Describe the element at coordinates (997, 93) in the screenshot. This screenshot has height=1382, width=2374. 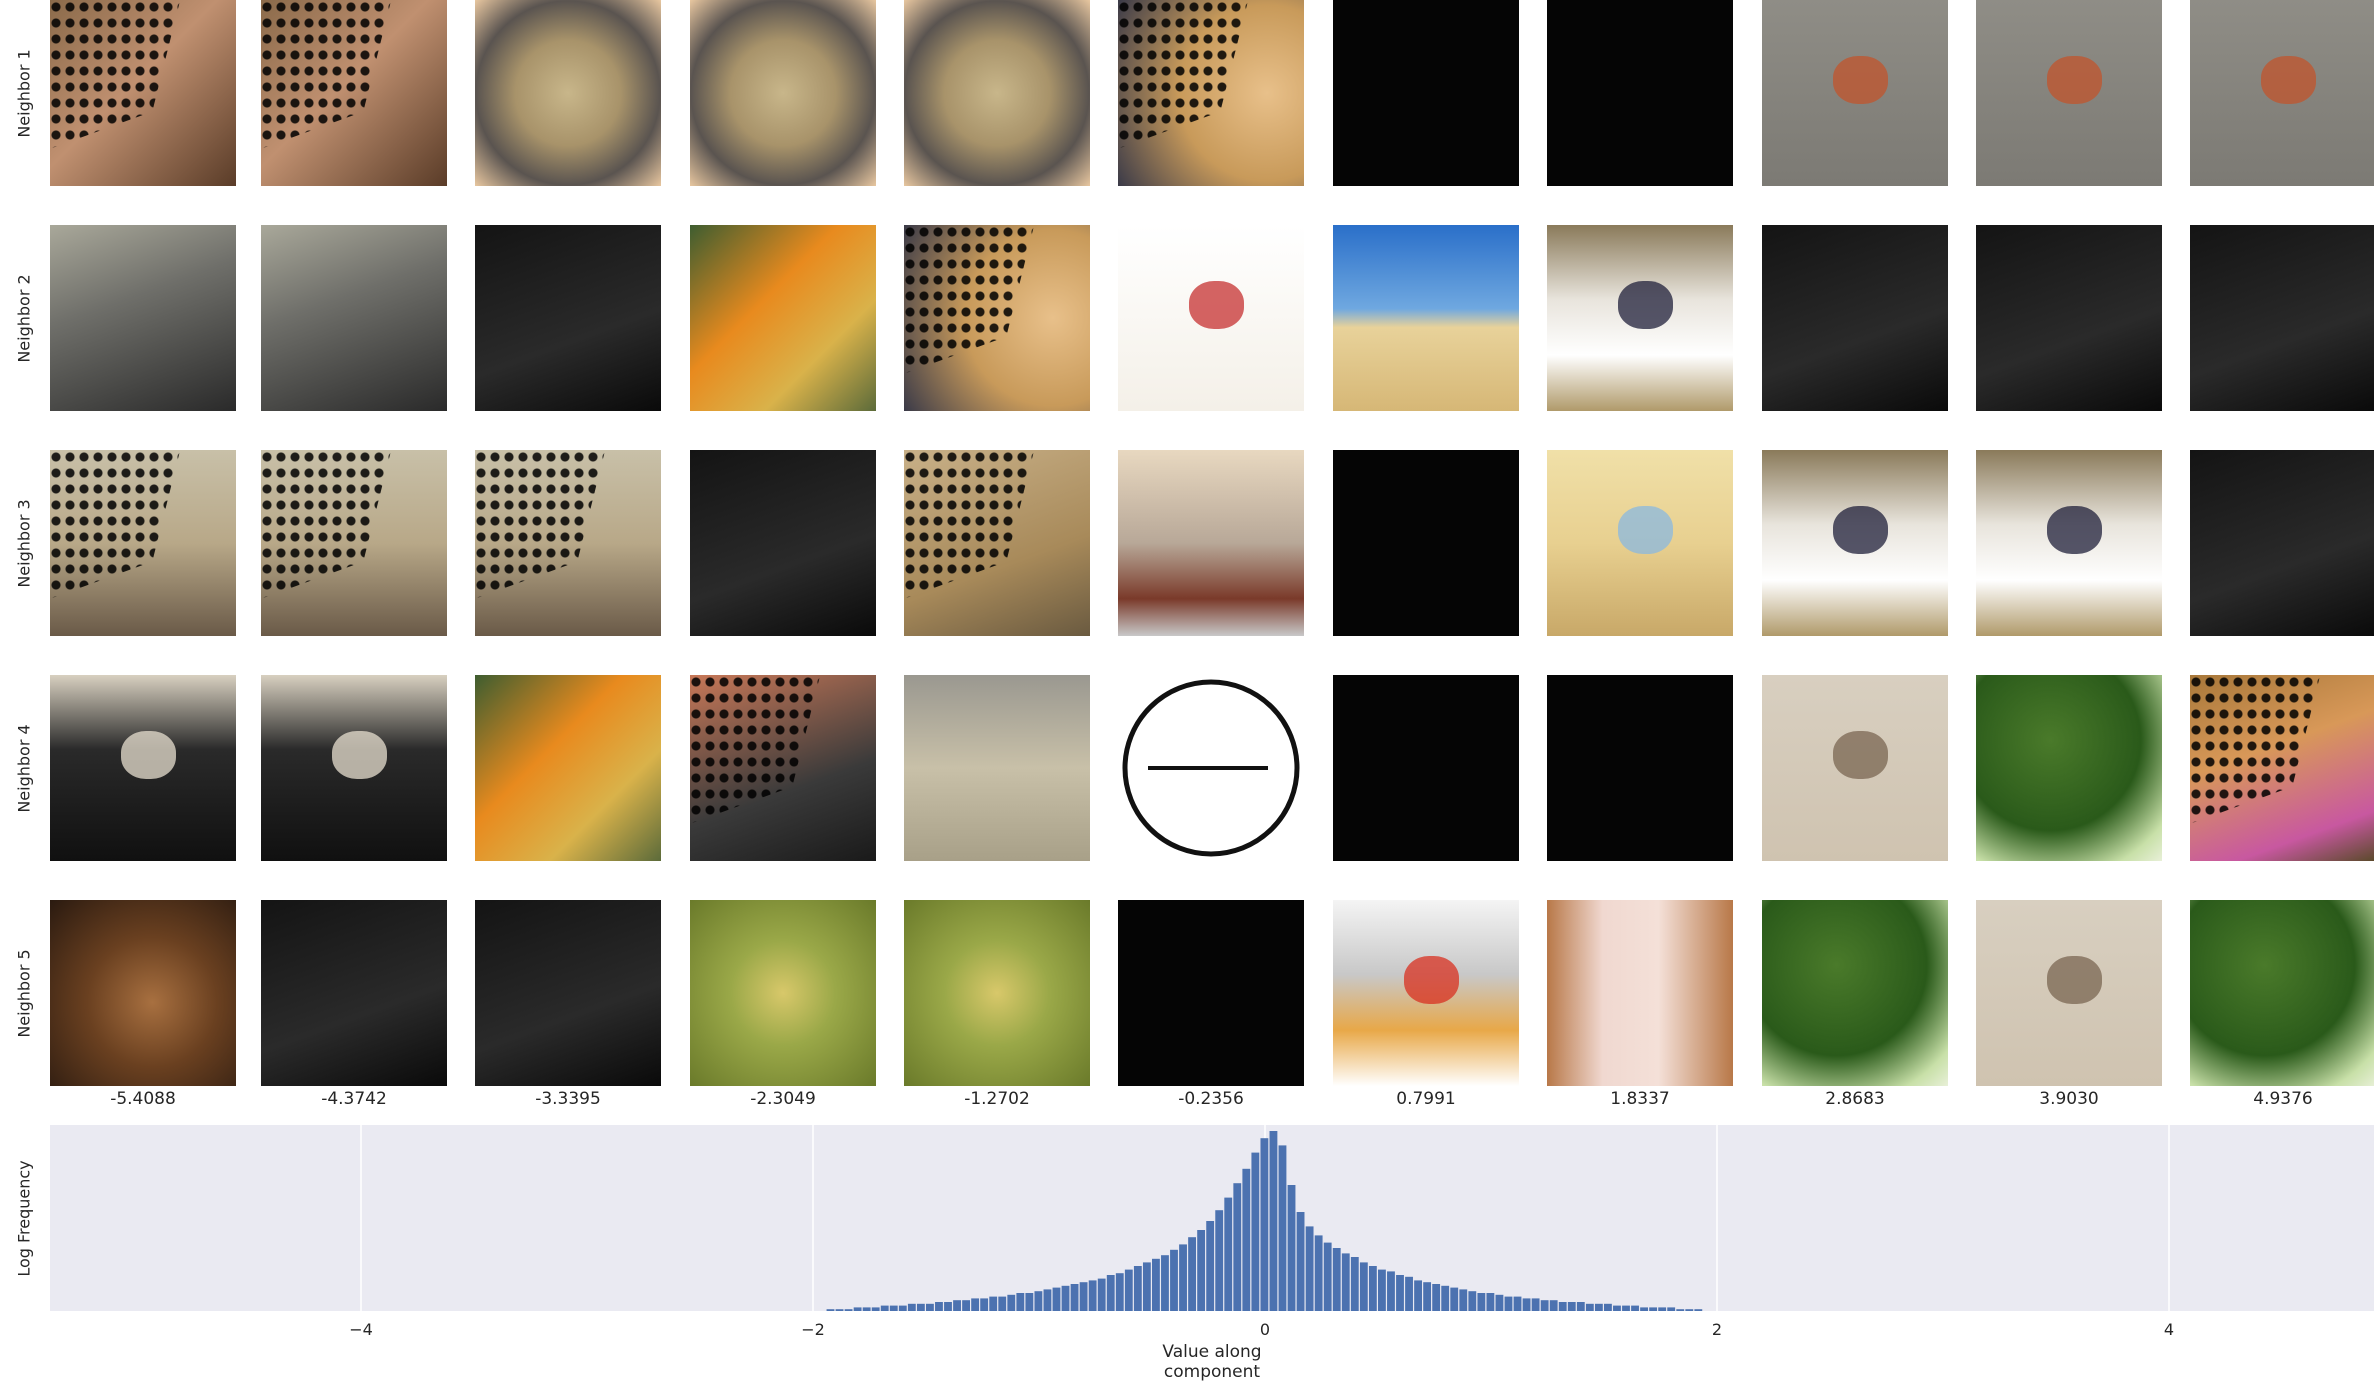
I see `image-tile-belt-buckle` at that location.